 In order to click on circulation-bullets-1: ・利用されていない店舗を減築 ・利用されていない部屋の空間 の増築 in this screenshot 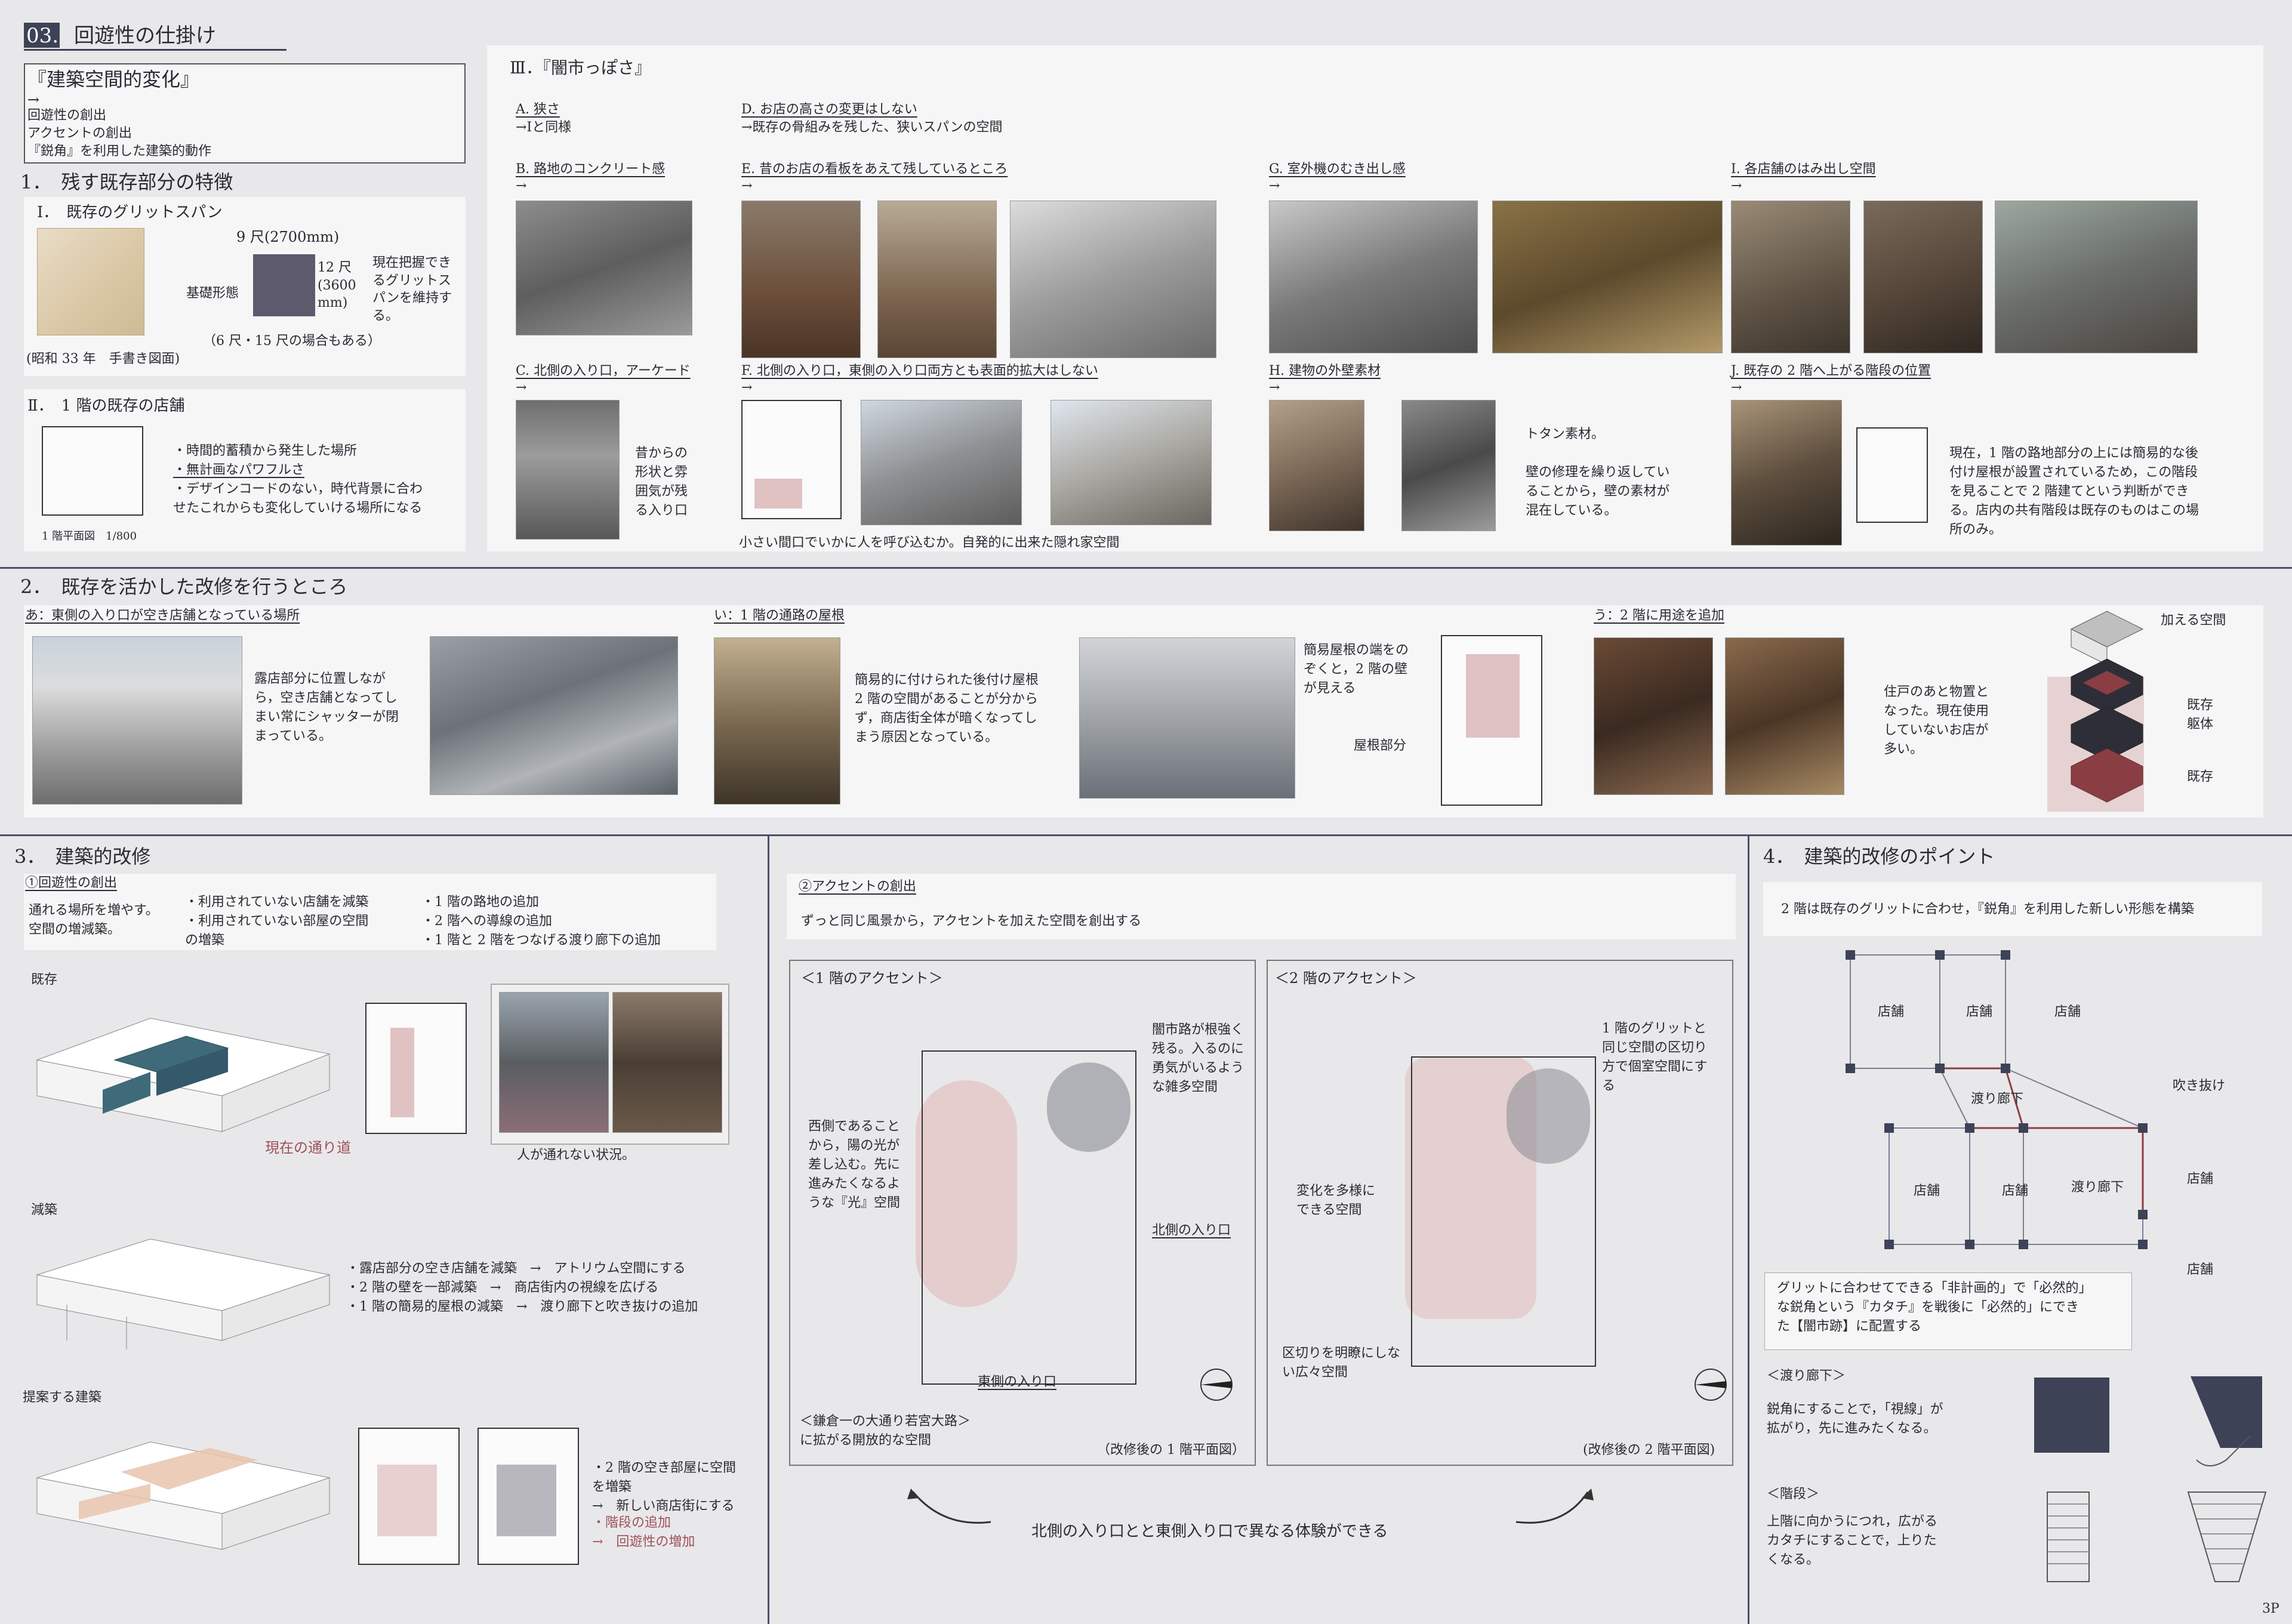, I will do `click(277, 921)`.